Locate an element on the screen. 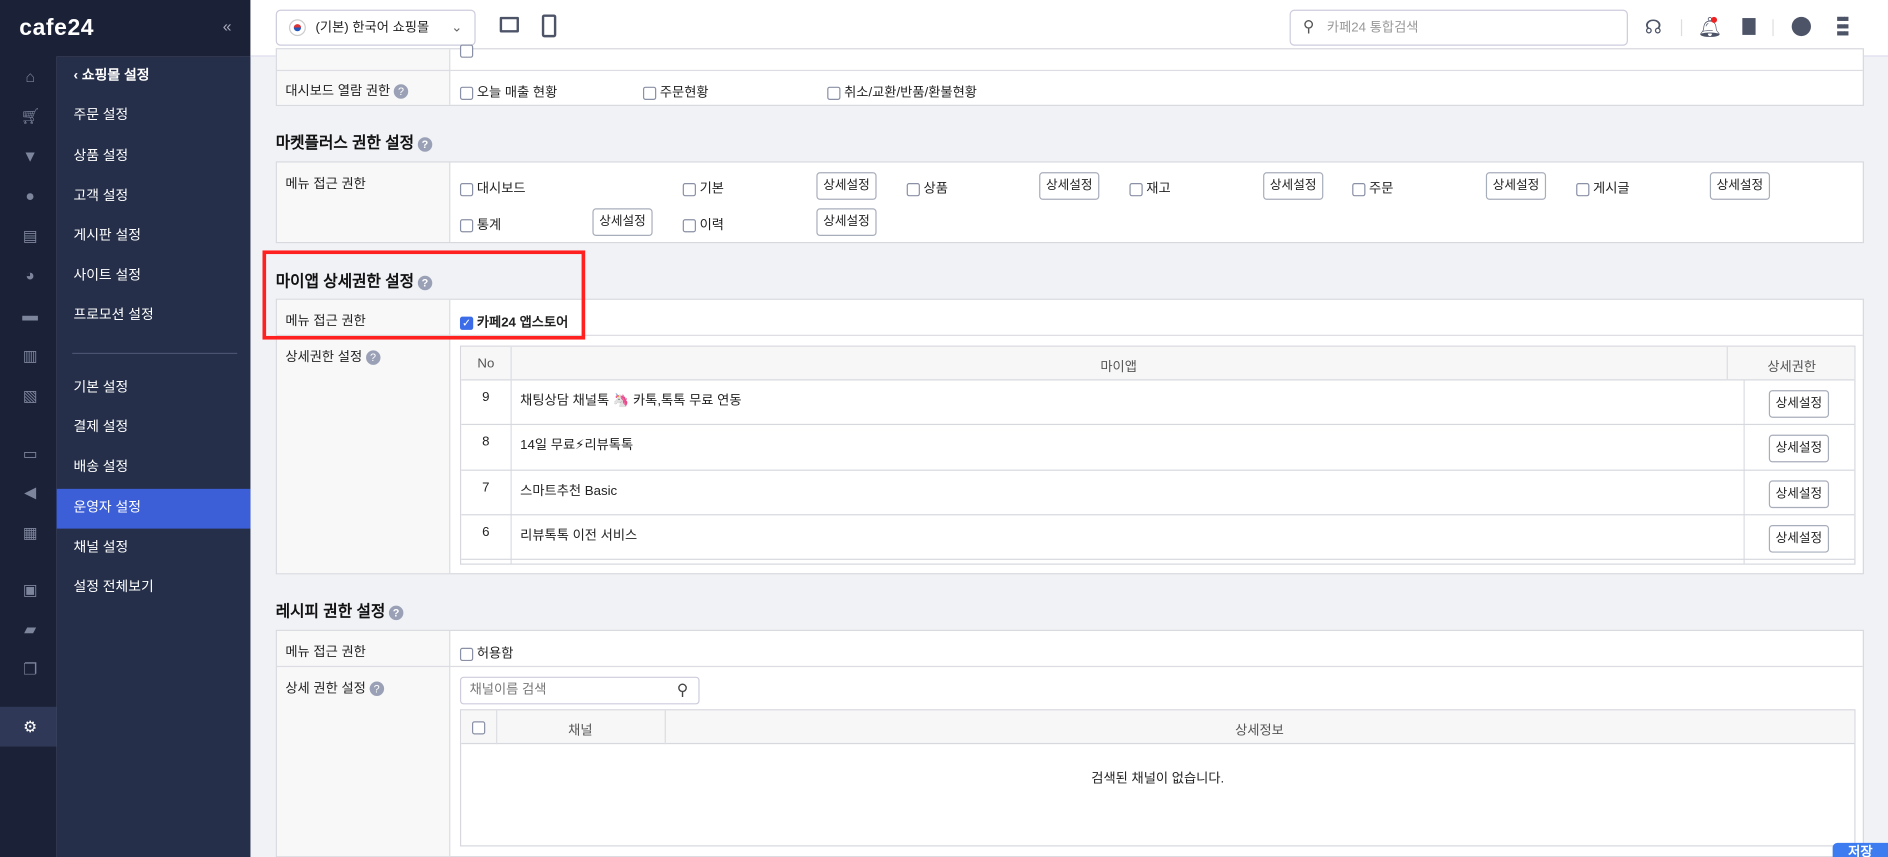  sidebar-item-operator: 운영자 설정 is located at coordinates (153, 508).